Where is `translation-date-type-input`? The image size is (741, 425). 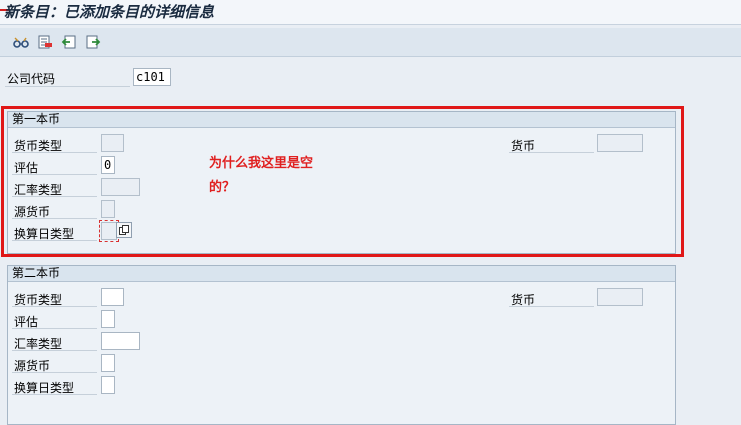 translation-date-type-input is located at coordinates (108, 385).